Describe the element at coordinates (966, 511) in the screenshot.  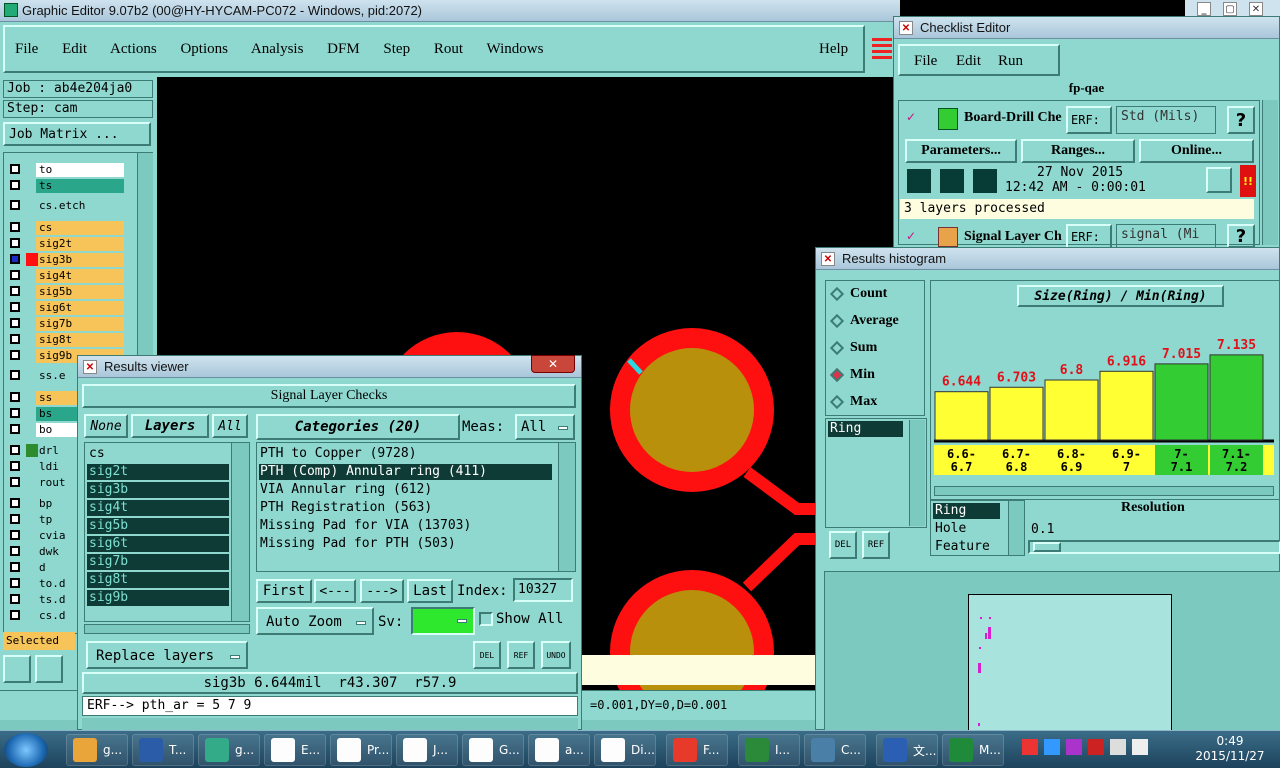
I see `type-ring: Ring` at that location.